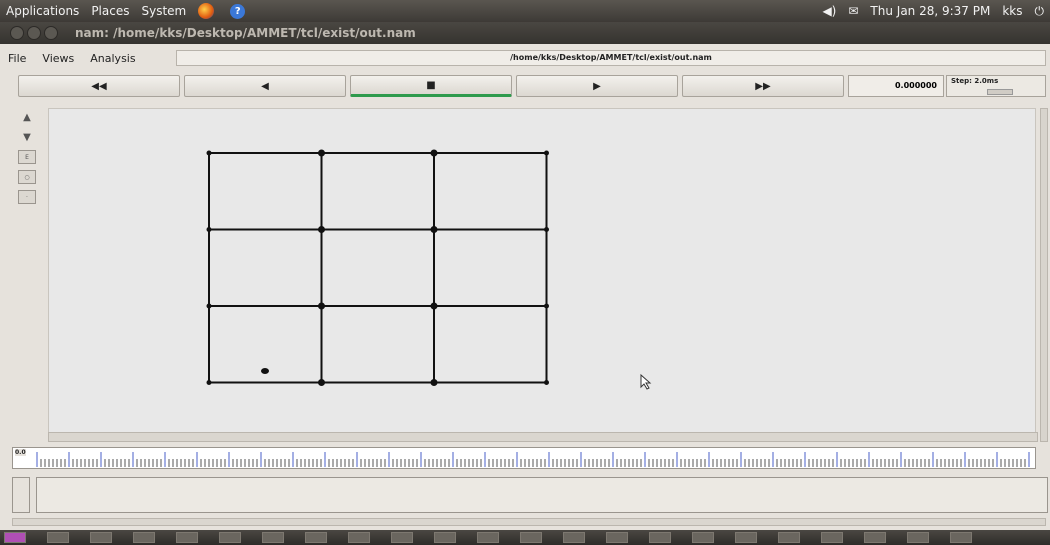 Image resolution: width=1050 pixels, height=545 pixels. What do you see at coordinates (208, 11) in the screenshot?
I see `firefox-icon` at bounding box center [208, 11].